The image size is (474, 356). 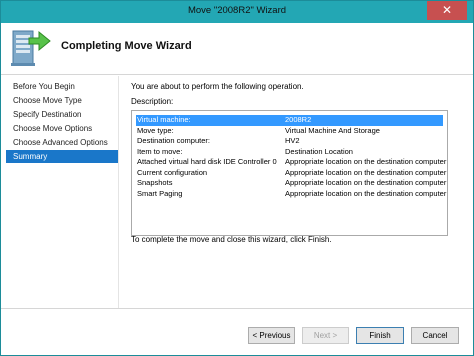 I want to click on row-value: Virtual Machine And Storage, so click(x=332, y=130).